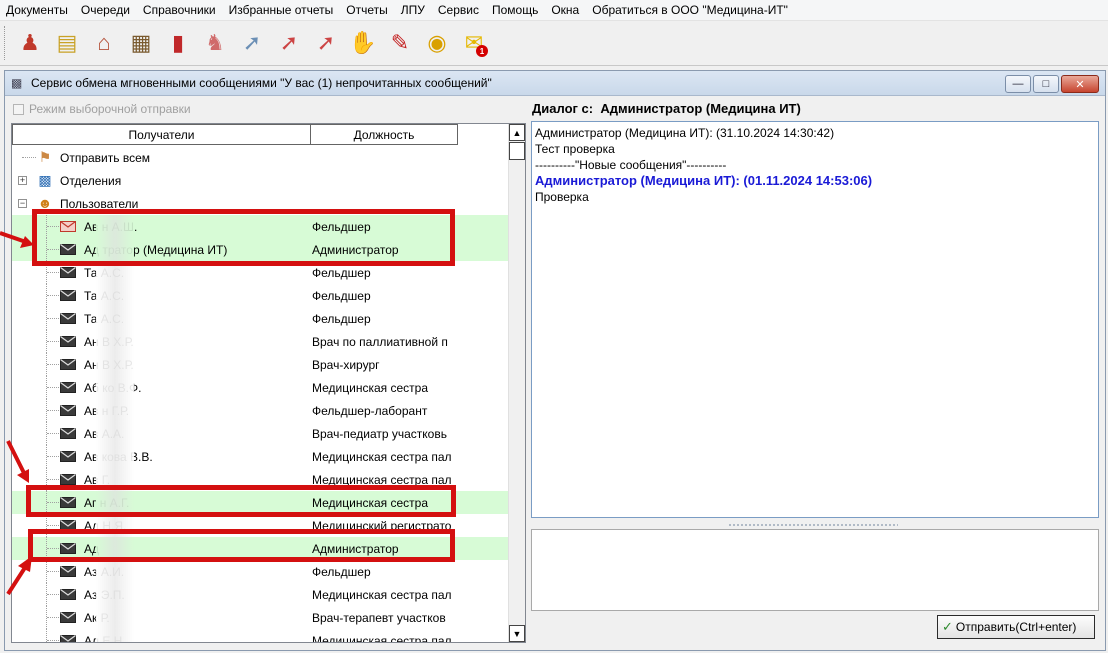 The height and width of the screenshot is (653, 1108). I want to click on send-button-label: Отправить(Ctrl+enter), so click(1016, 627).